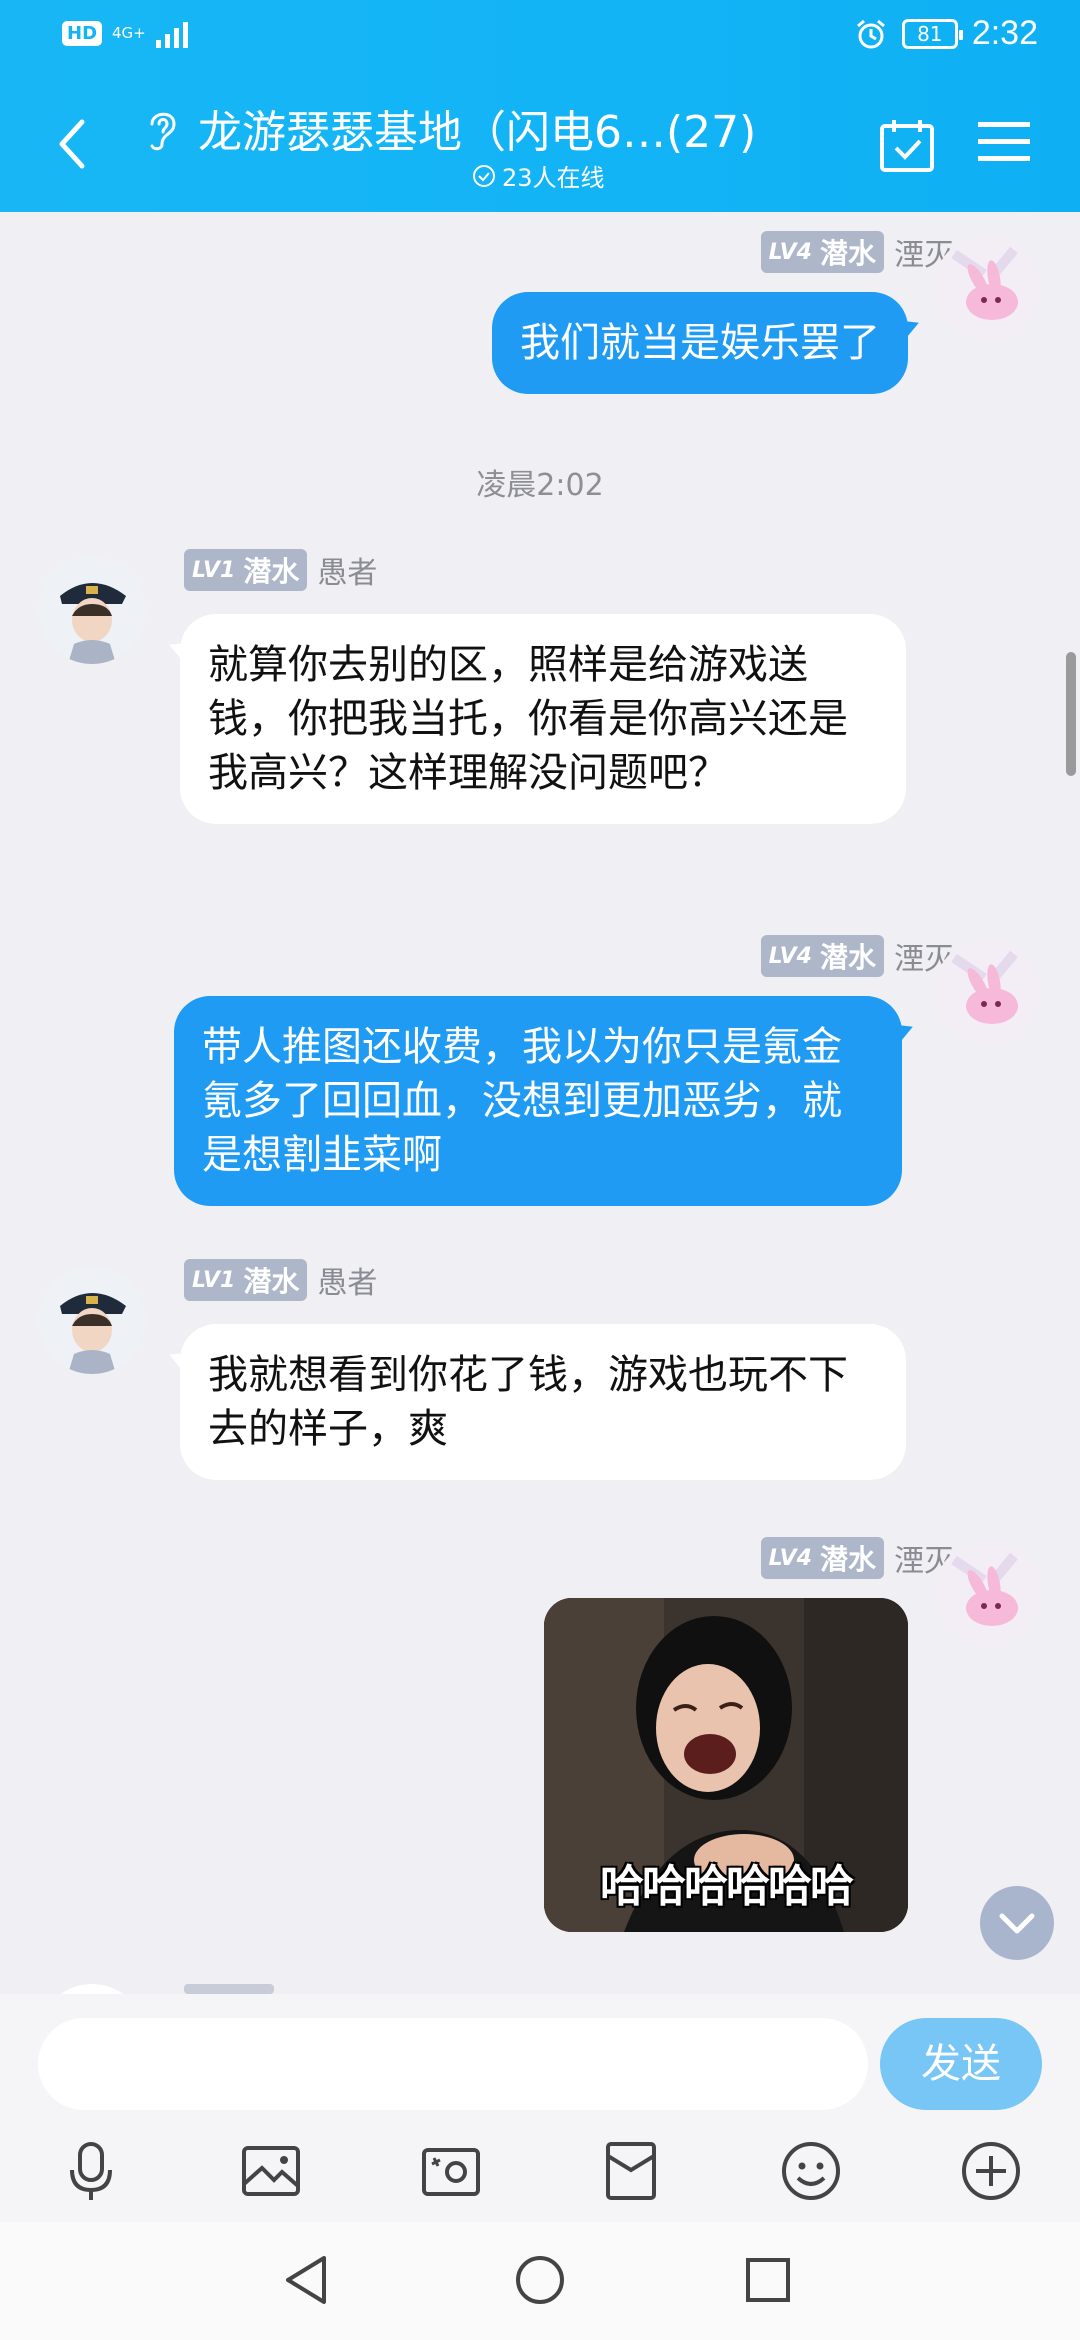 The width and height of the screenshot is (1080, 2340). I want to click on input-bar: 发送, so click(540, 2108).